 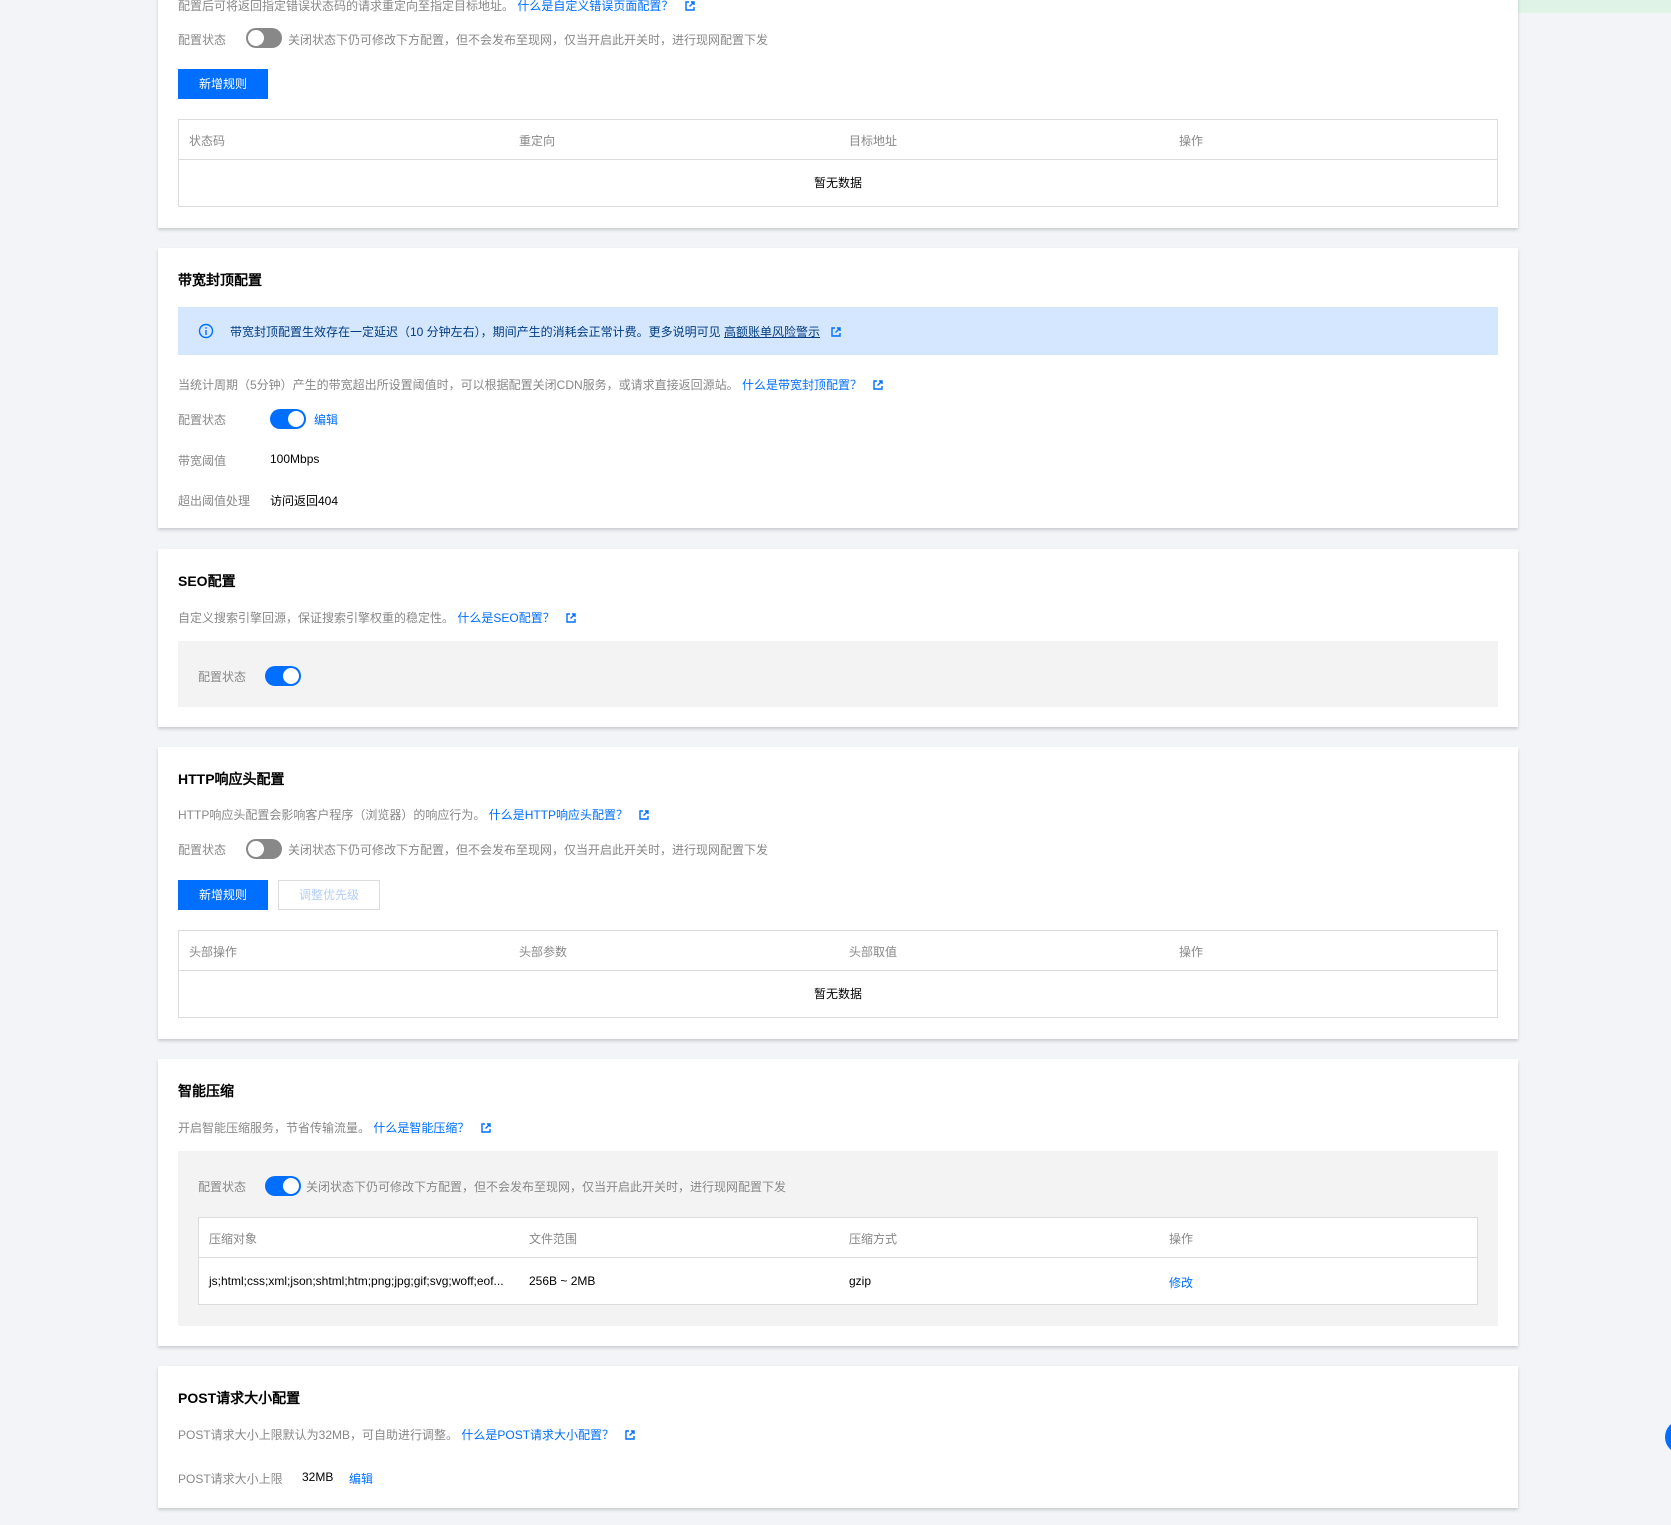 I want to click on compress-status-tip: 关闭状态下仍可修改下方配置，但不会发布至现网，仅当开启此开关时，进行现网配置下发, so click(x=546, y=1187).